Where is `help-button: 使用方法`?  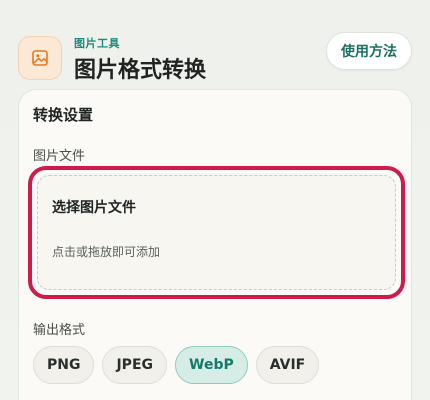
help-button: 使用方法 is located at coordinates (369, 51).